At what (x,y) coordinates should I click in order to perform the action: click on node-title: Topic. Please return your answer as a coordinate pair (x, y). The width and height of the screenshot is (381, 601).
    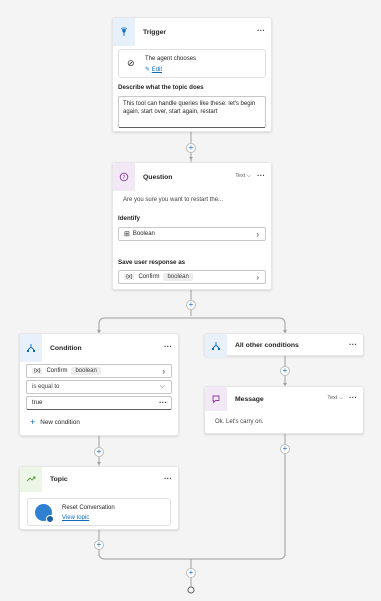
    Looking at the image, I should click on (59, 479).